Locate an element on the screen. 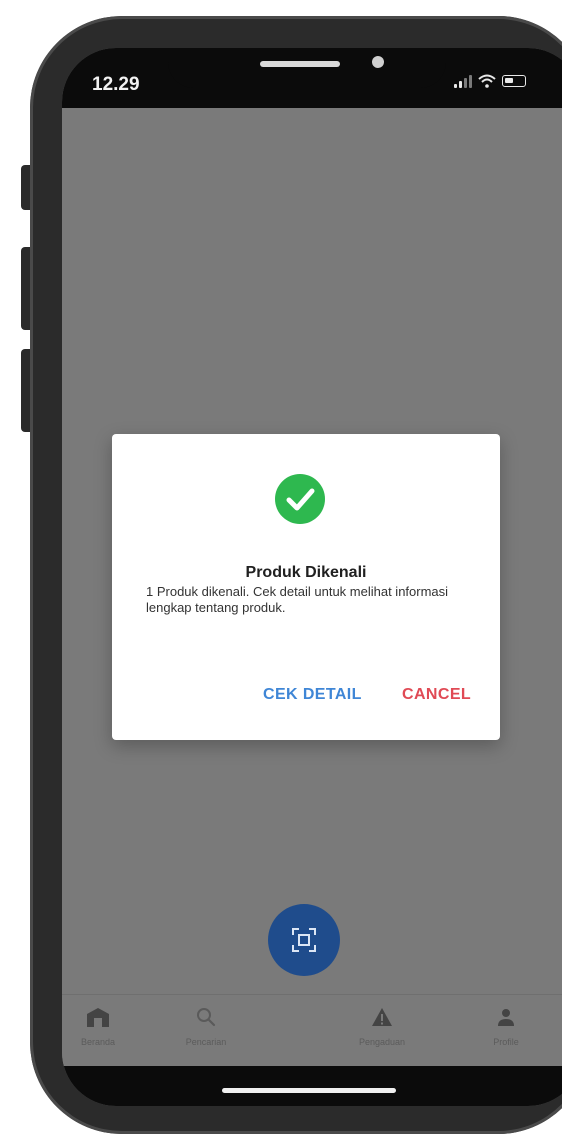 This screenshot has height=1139, width=562. nav-item-profile: Profile is located at coordinates (506, 1026).